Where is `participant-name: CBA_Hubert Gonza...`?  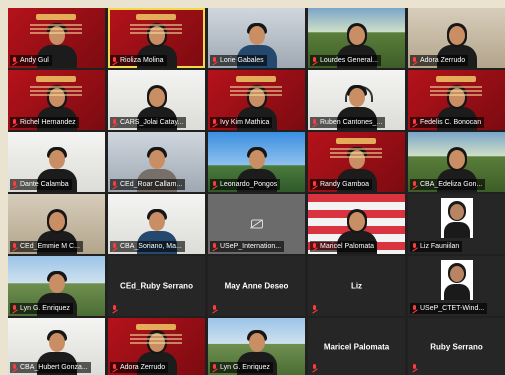
participant-name: CBA_Hubert Gonza... is located at coordinates (54, 367).